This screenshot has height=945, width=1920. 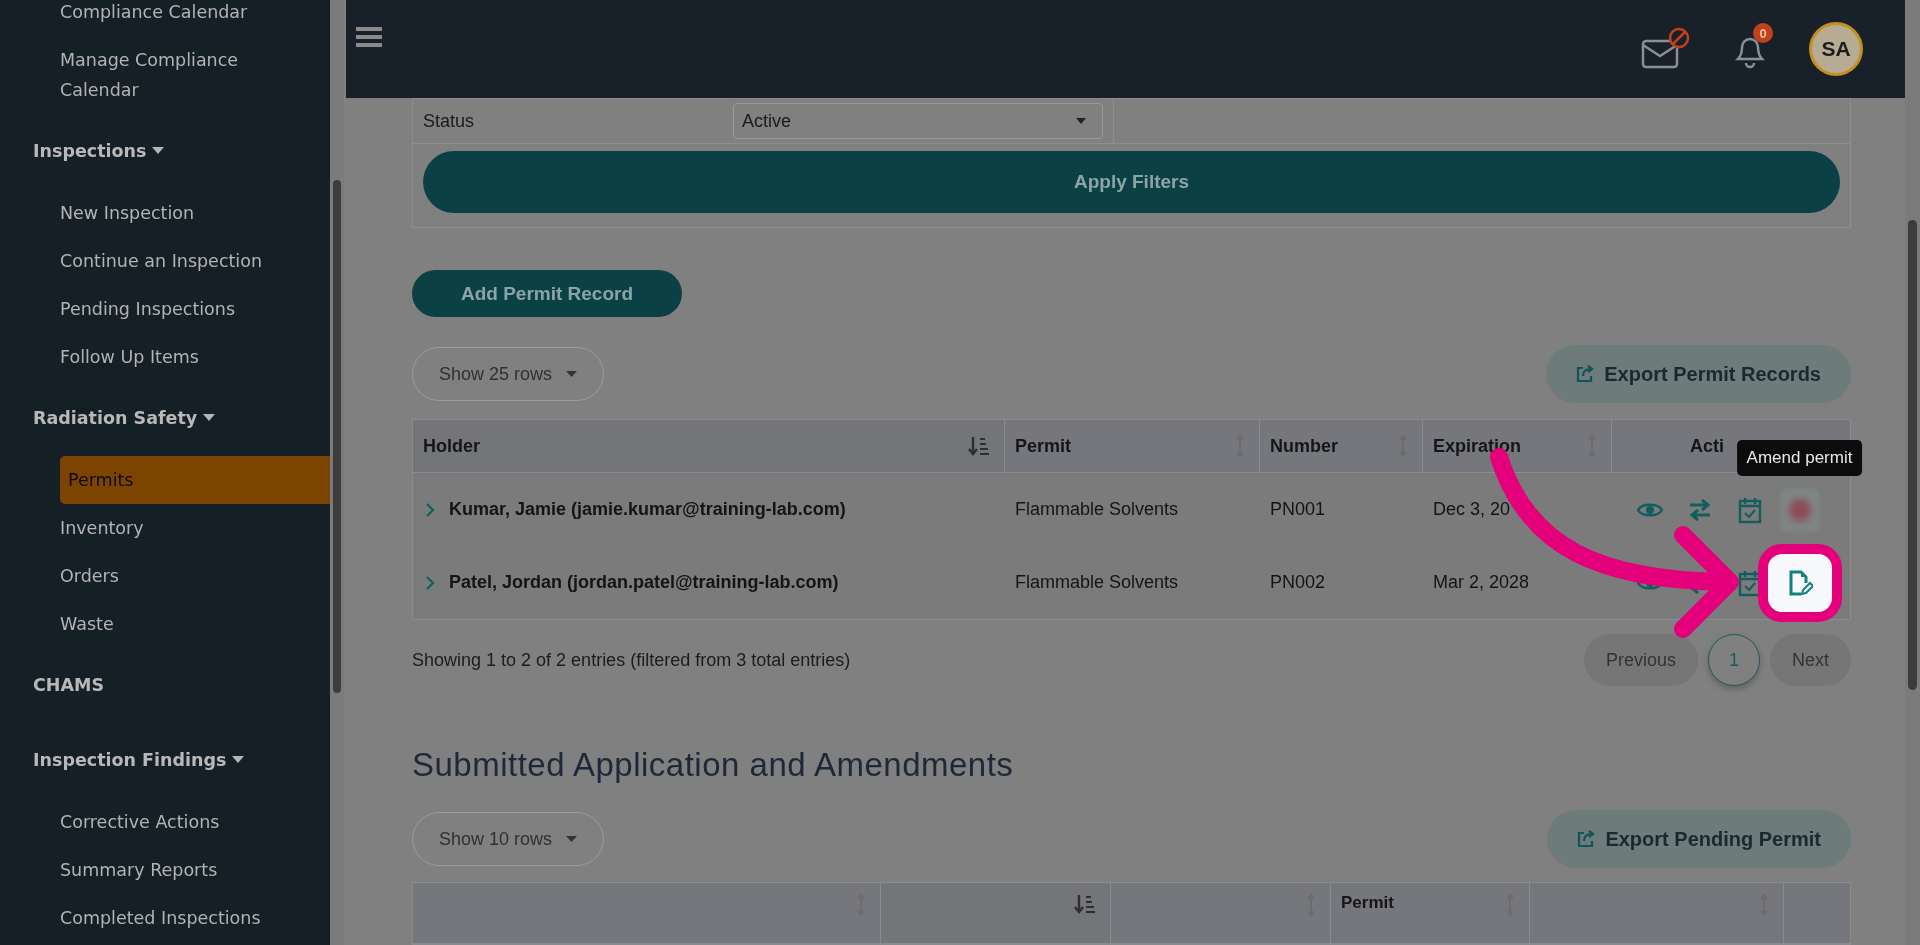 I want to click on sidebar-item: Summary Reports, so click(x=179, y=870).